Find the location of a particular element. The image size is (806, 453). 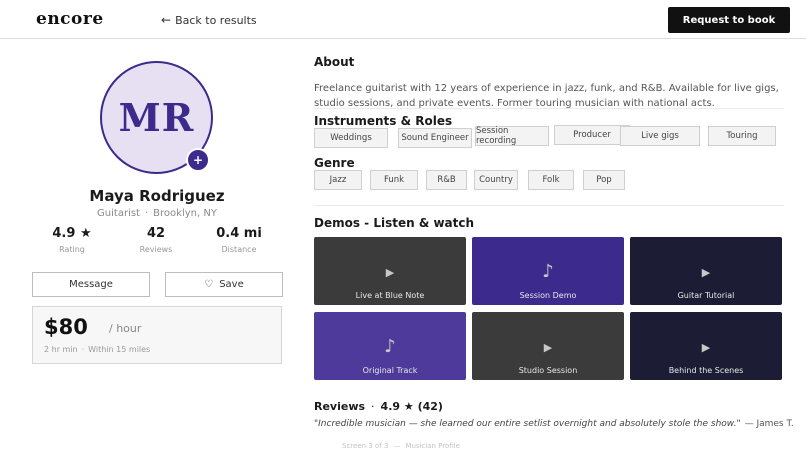

back-label: Back to results is located at coordinates (216, 20).